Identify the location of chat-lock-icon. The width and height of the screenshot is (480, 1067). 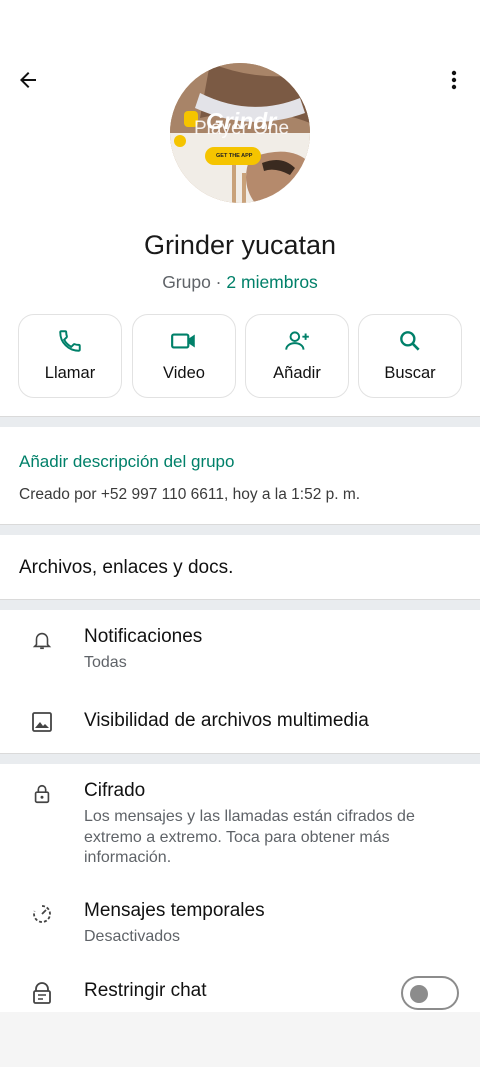
(42, 994).